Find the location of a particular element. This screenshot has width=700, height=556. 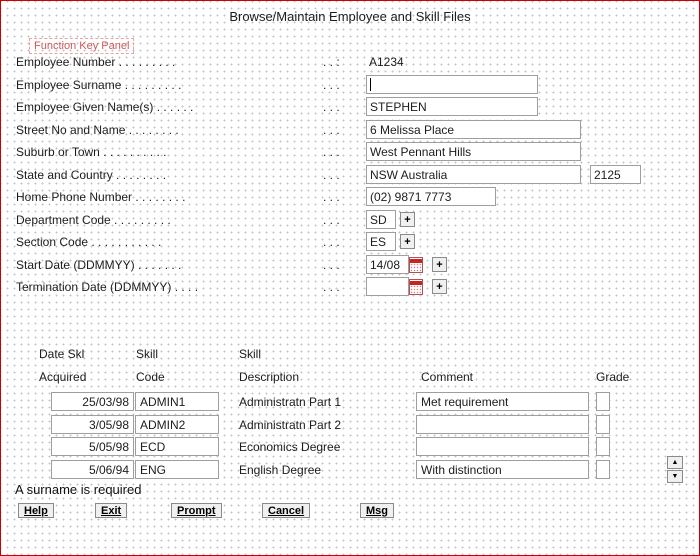

field-row-employee-surname: Employee Surname . . . . . . . . . . . . is located at coordinates (350, 85).